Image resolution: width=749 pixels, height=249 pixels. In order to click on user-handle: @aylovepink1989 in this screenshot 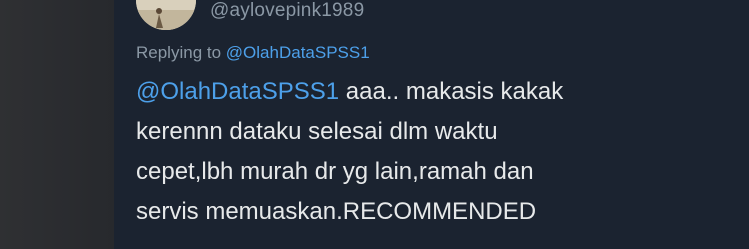, I will do `click(287, 11)`.